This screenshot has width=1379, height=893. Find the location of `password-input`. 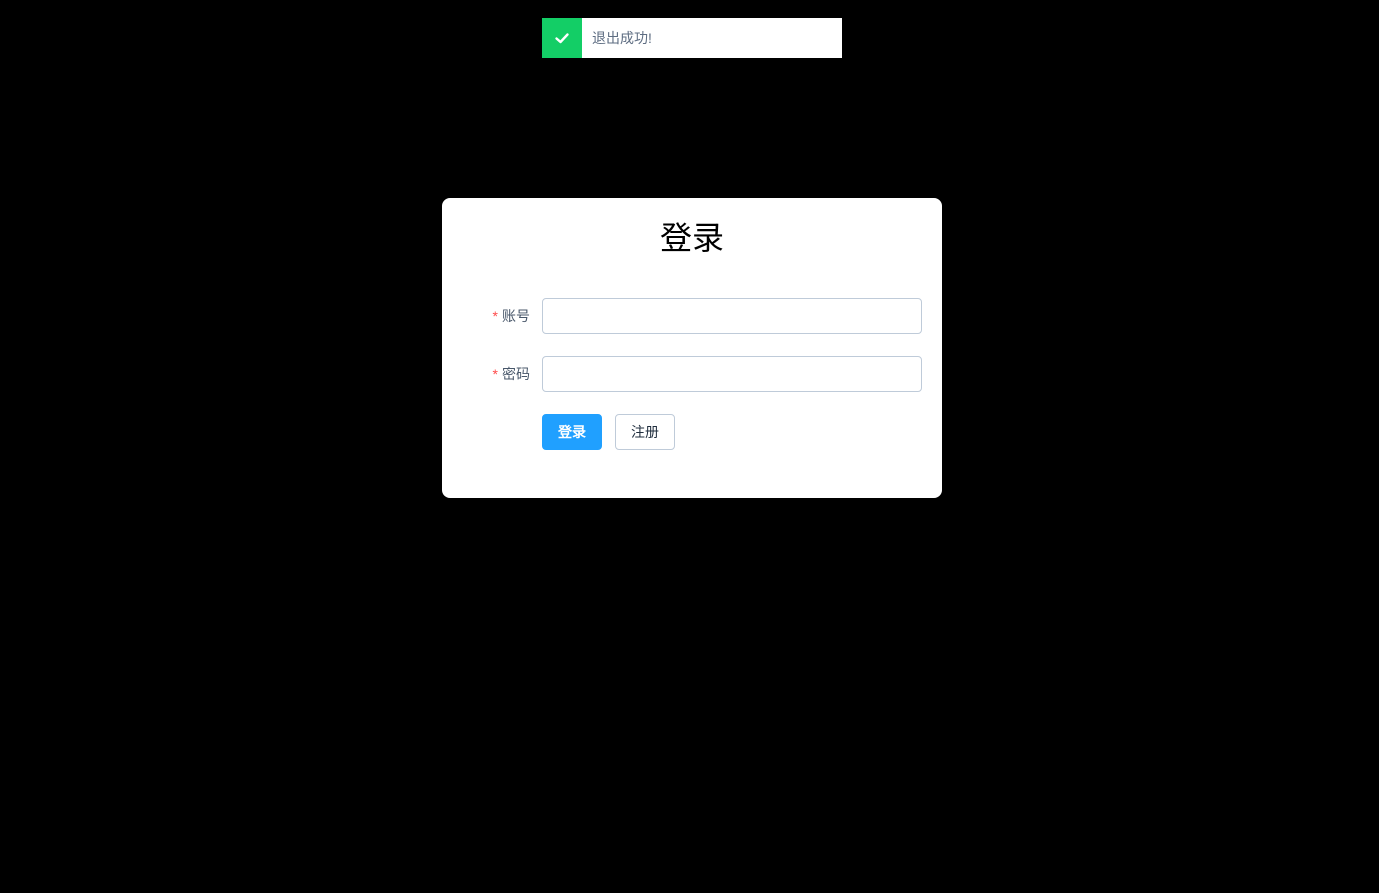

password-input is located at coordinates (732, 374).